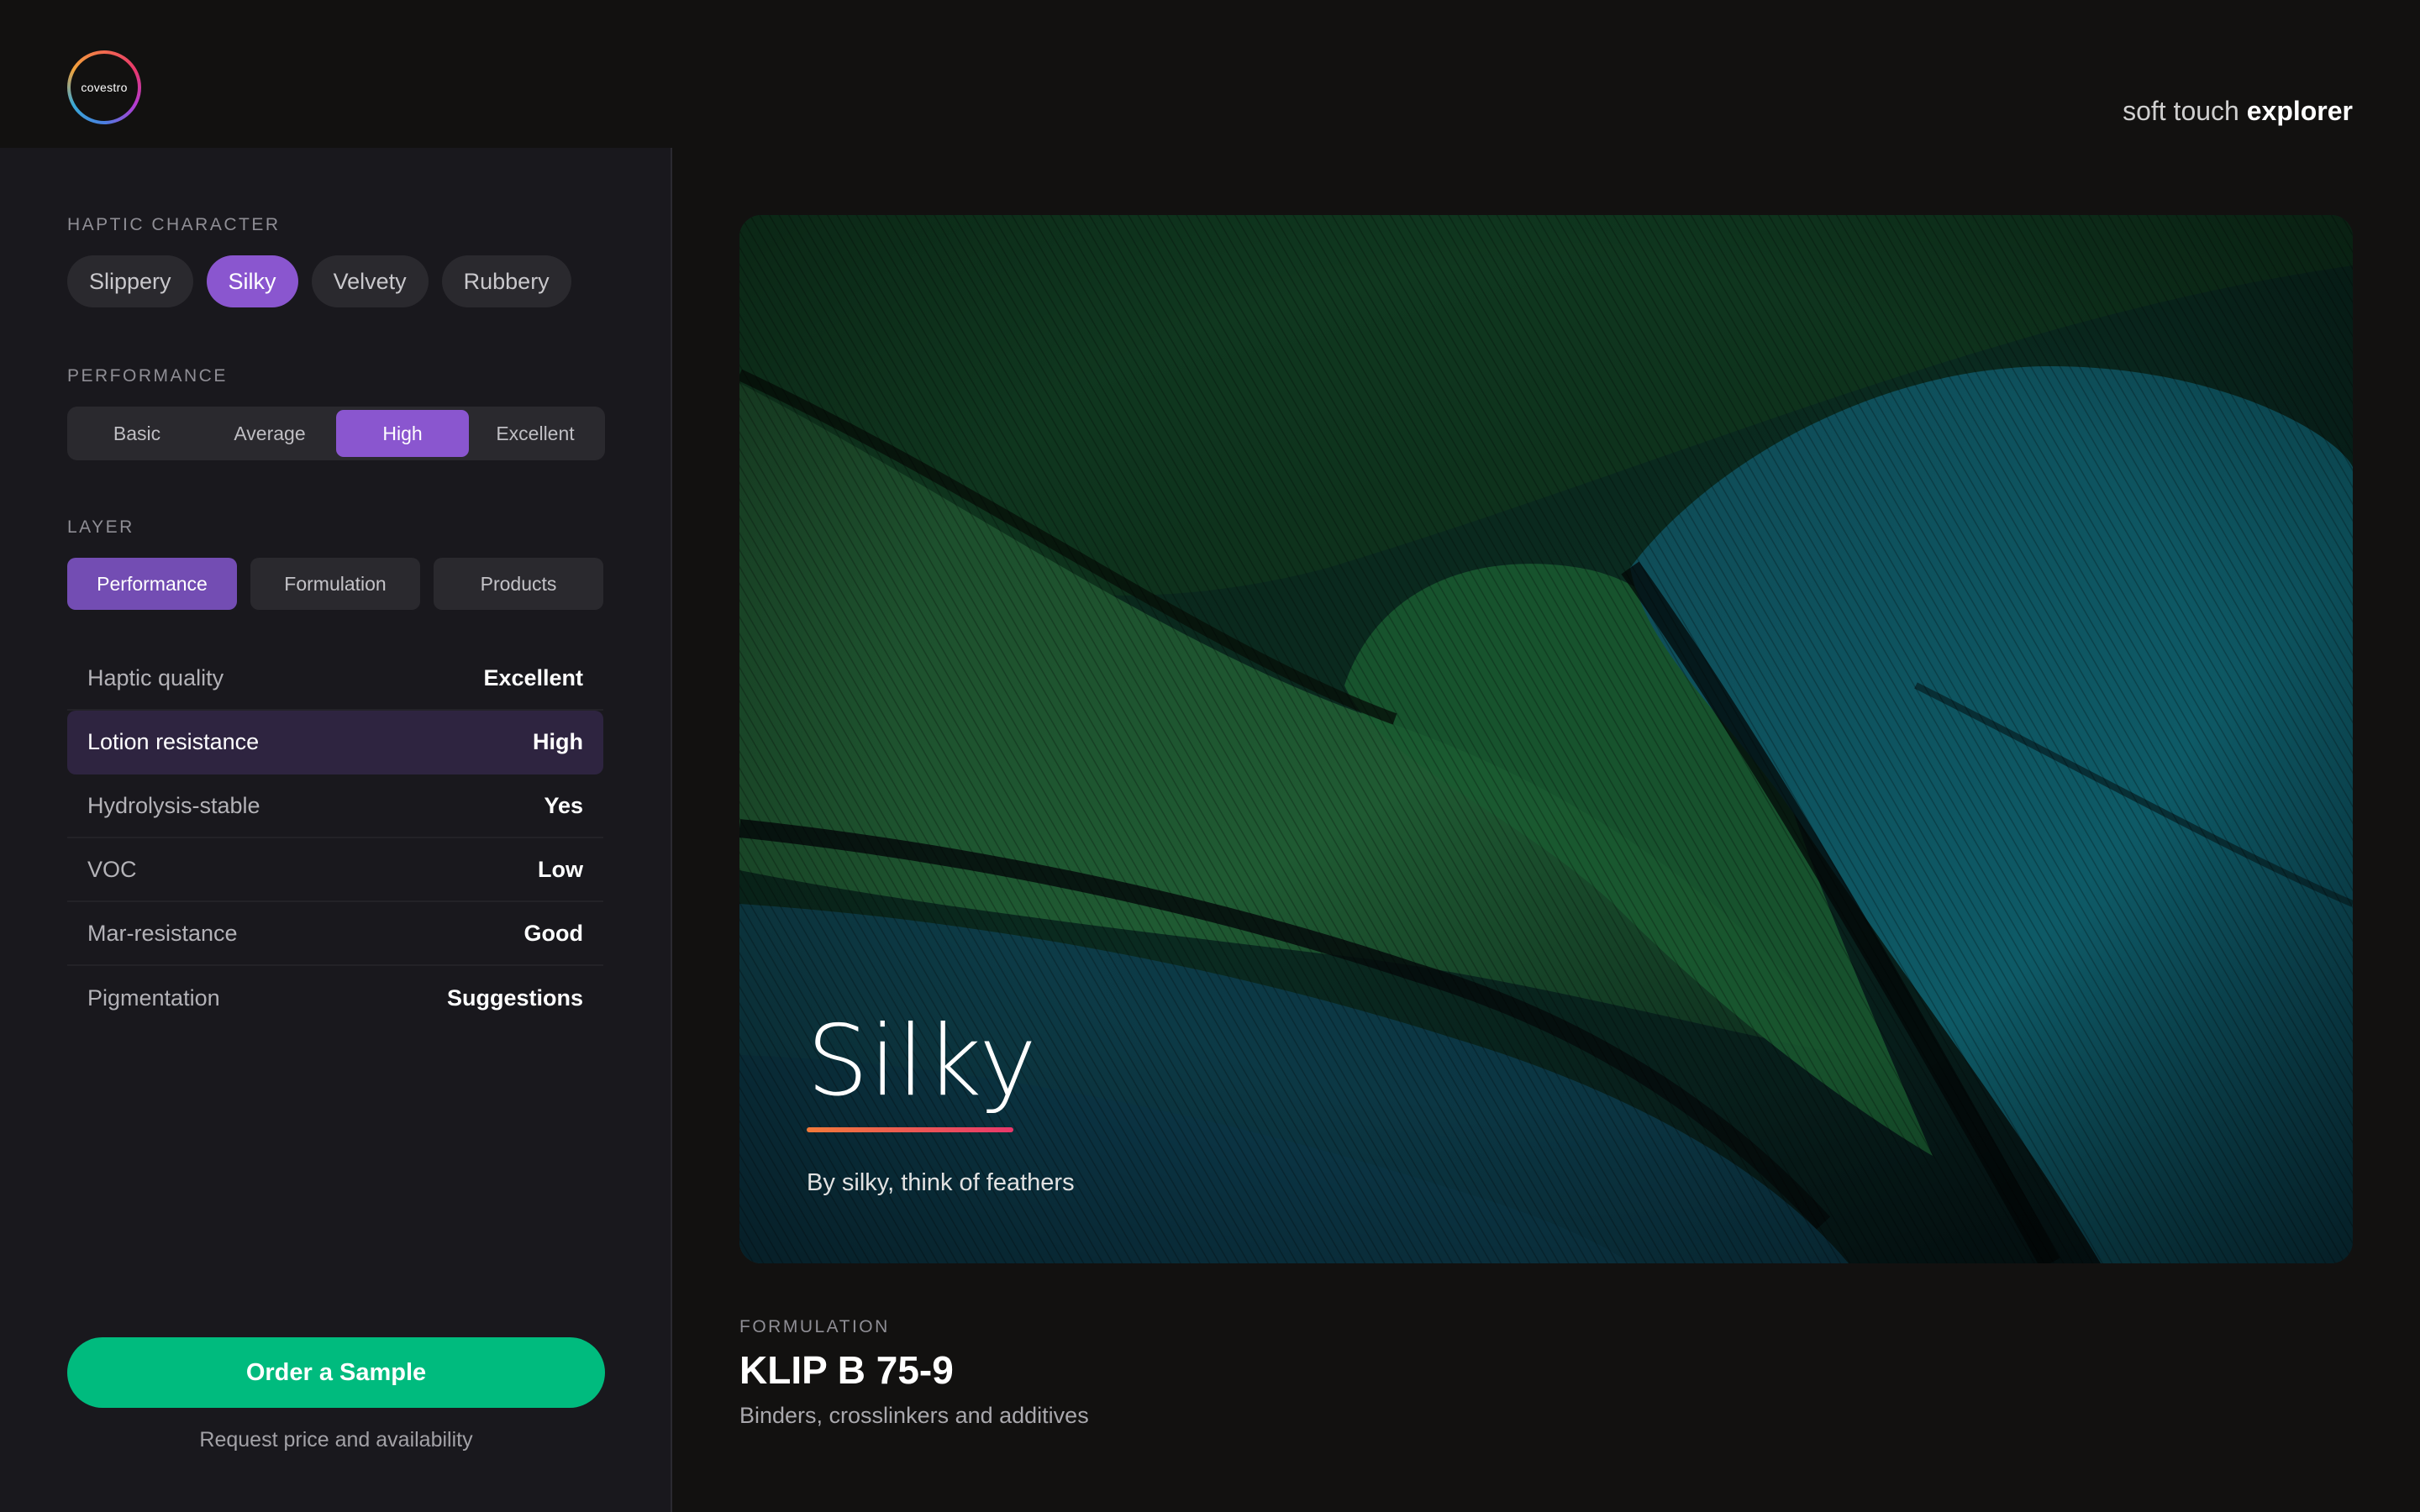  I want to click on property-value: Good, so click(553, 933).